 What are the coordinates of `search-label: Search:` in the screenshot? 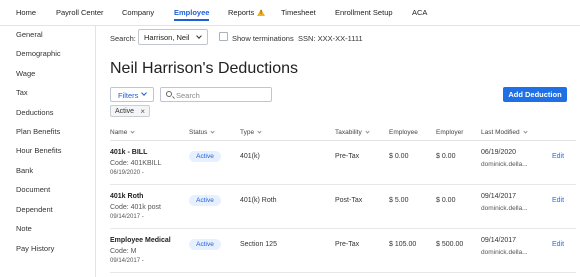 It's located at (123, 38).